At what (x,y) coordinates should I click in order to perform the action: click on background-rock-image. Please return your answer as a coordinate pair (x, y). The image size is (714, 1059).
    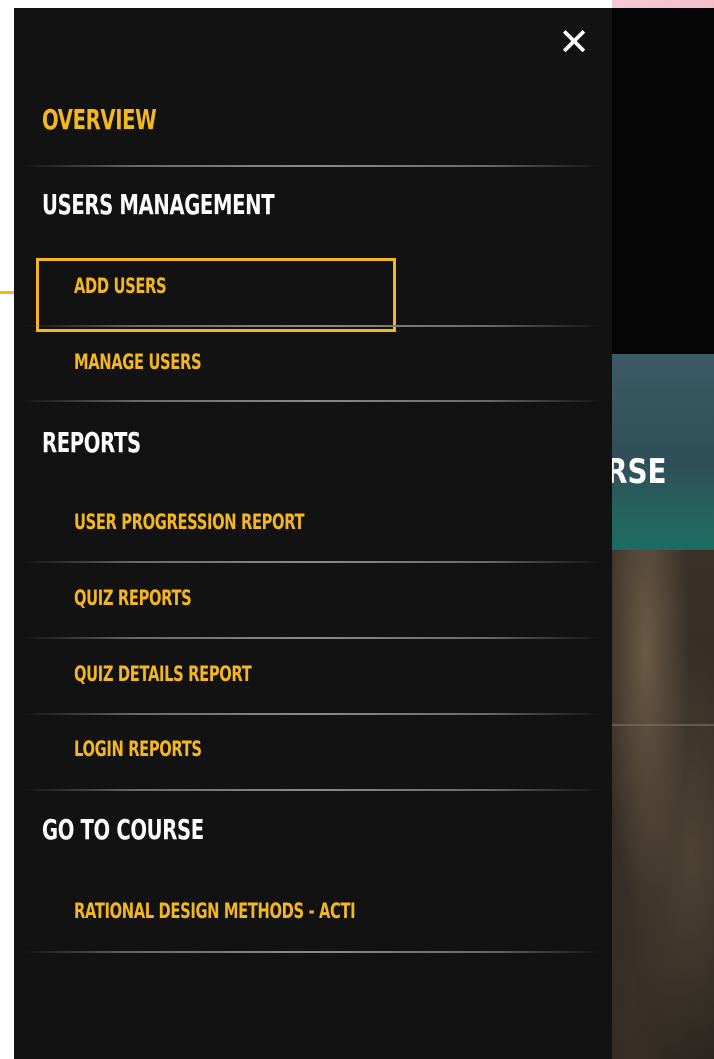
    Looking at the image, I should click on (657, 804).